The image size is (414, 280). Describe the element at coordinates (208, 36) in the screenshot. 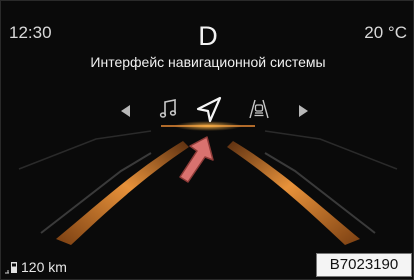

I see `gear-indicator: D` at that location.